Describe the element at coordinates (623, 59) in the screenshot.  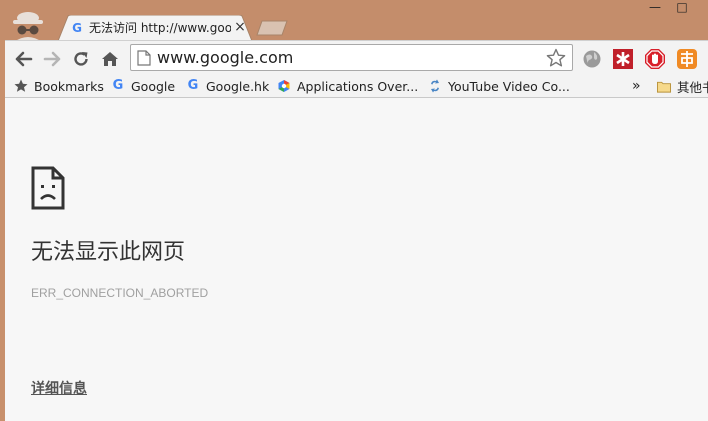
I see `lastpass-extension-icon` at that location.